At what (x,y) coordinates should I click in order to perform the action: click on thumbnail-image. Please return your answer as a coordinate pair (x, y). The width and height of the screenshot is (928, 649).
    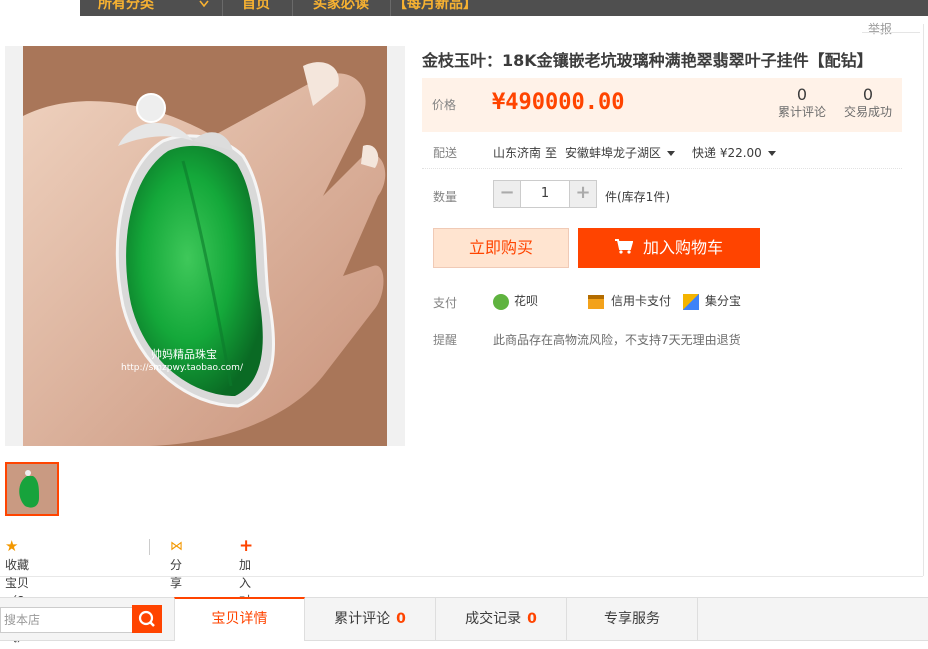
    Looking at the image, I should click on (32, 489).